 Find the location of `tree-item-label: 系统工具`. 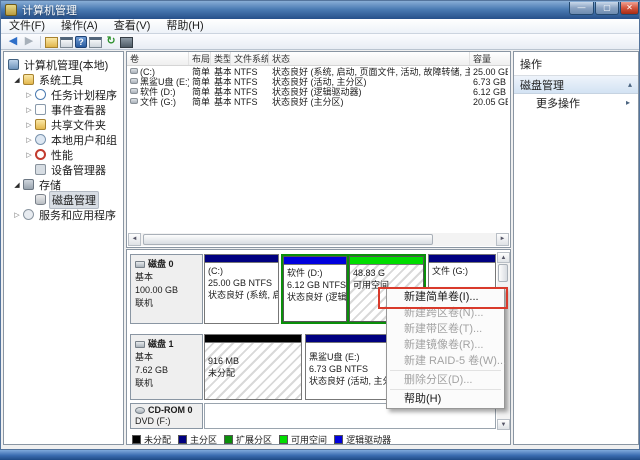

tree-item-label: 系统工具 is located at coordinates (61, 80).